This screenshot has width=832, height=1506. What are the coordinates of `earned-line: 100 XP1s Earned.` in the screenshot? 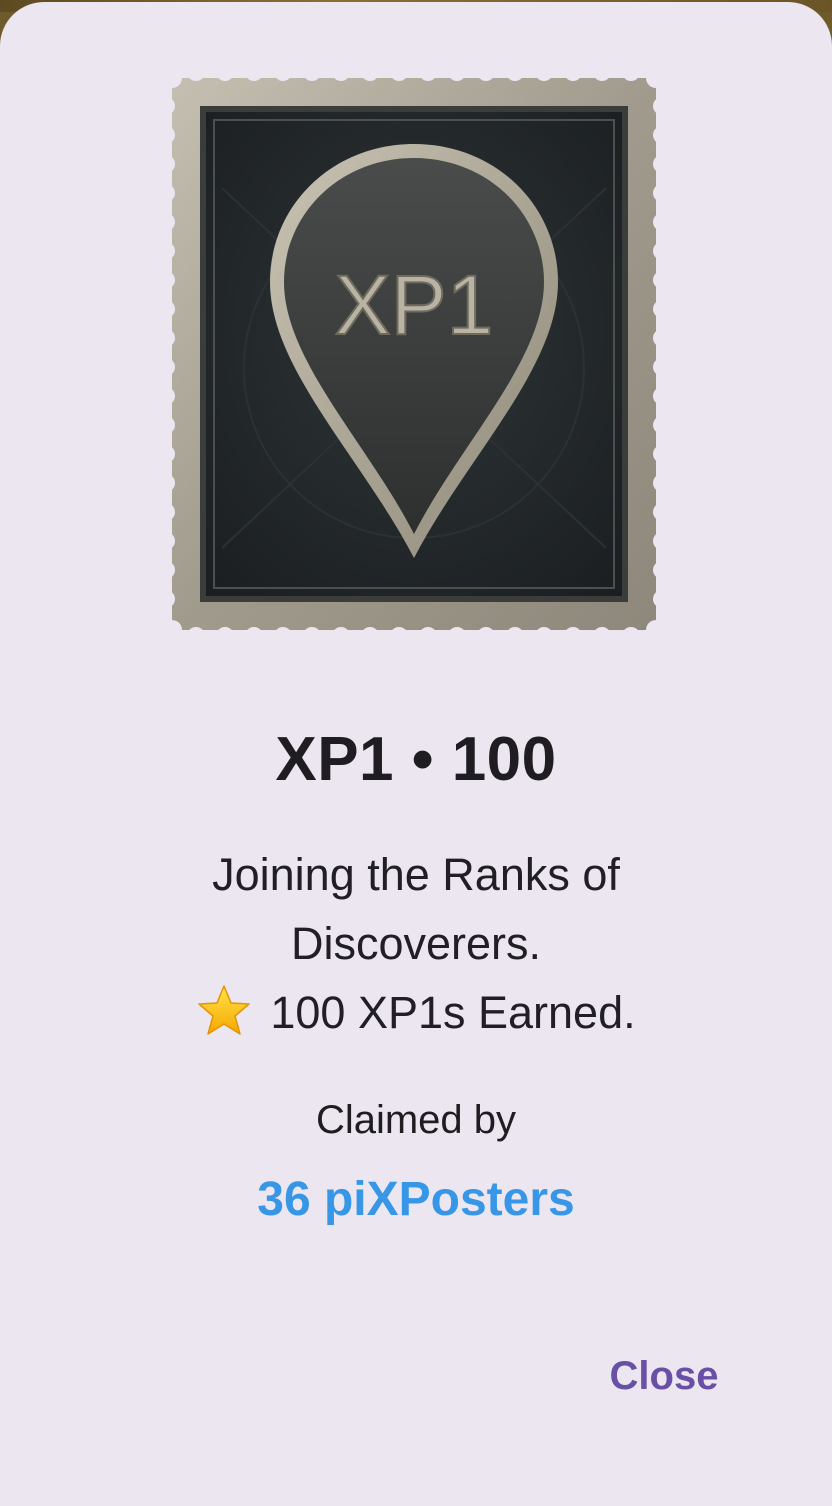 It's located at (416, 1012).